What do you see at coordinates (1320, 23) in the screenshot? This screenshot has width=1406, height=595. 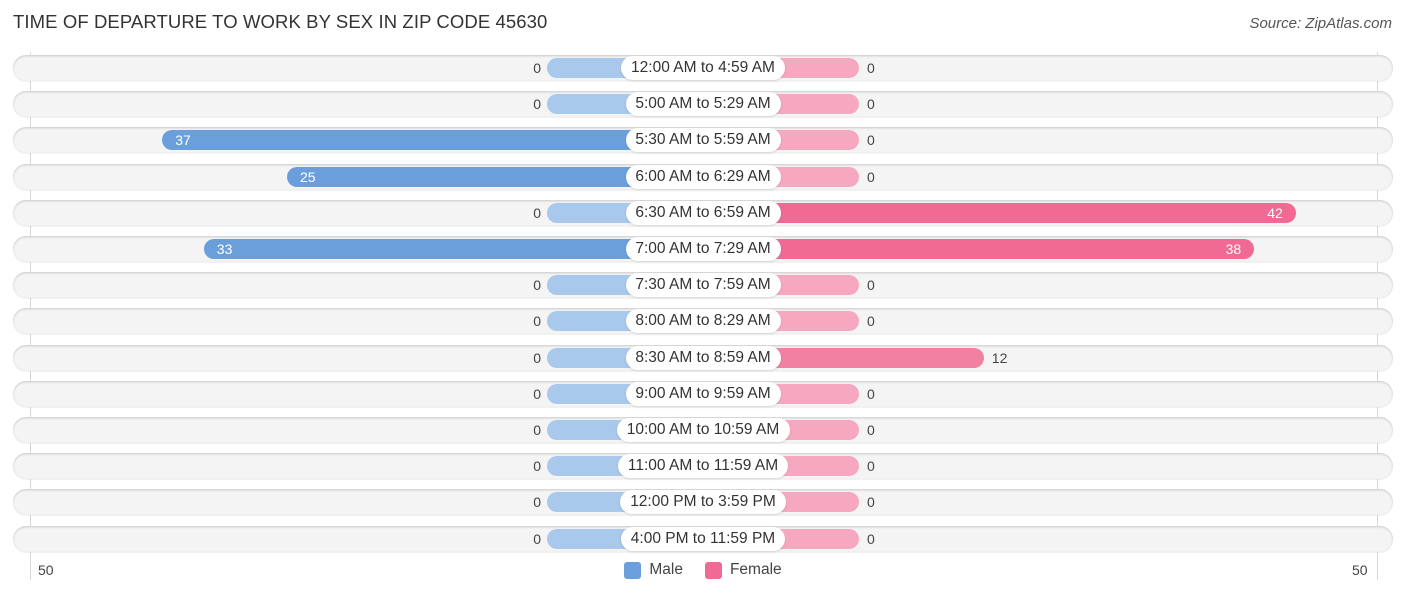 I see `source-label: Source: ZipAtlas.com` at bounding box center [1320, 23].